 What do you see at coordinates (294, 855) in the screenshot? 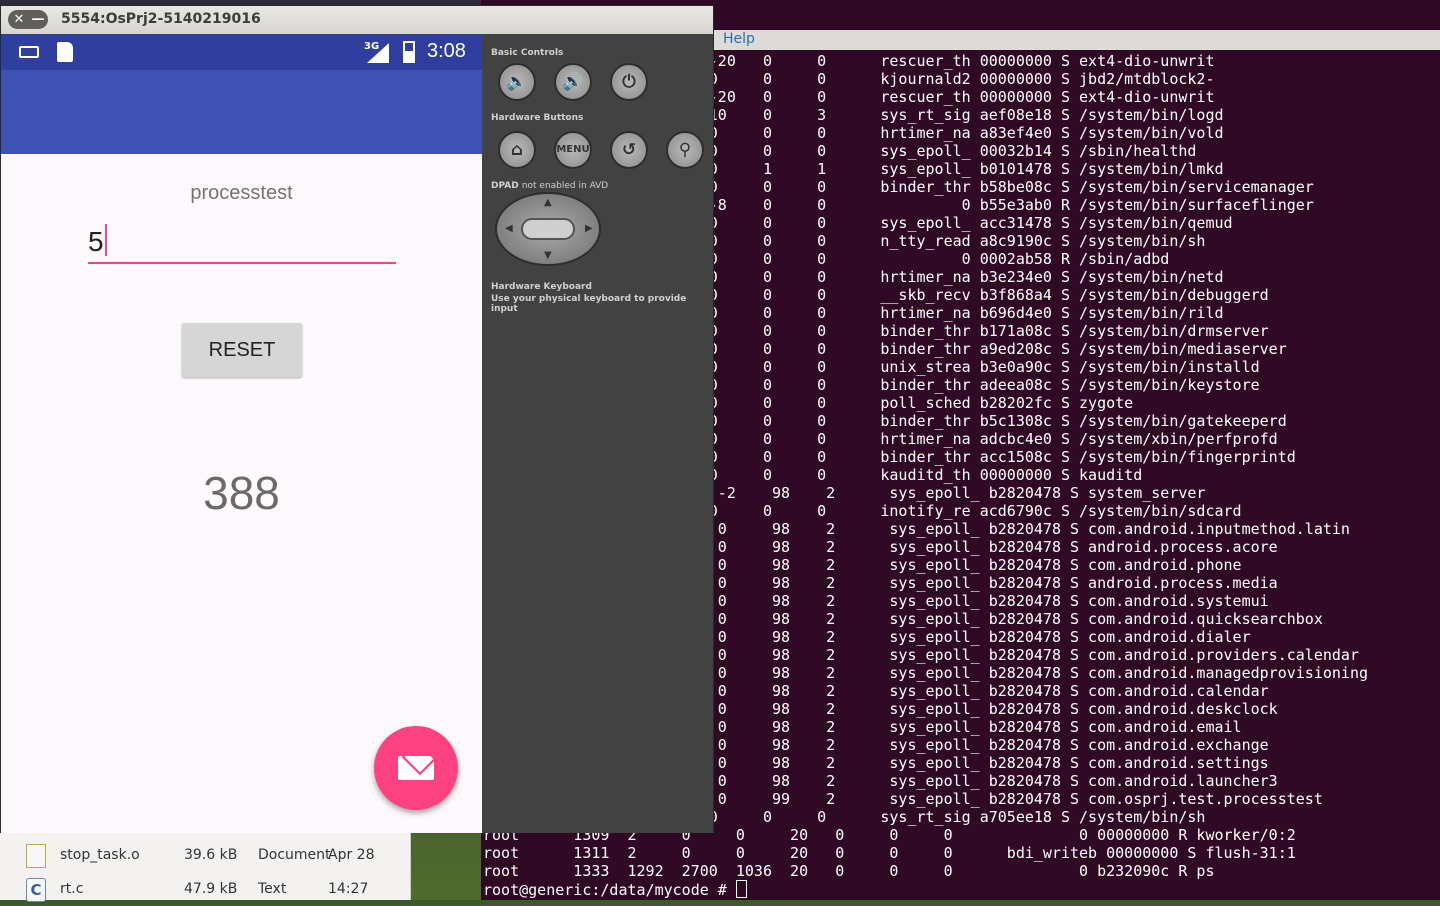
I see `file-type: Document` at bounding box center [294, 855].